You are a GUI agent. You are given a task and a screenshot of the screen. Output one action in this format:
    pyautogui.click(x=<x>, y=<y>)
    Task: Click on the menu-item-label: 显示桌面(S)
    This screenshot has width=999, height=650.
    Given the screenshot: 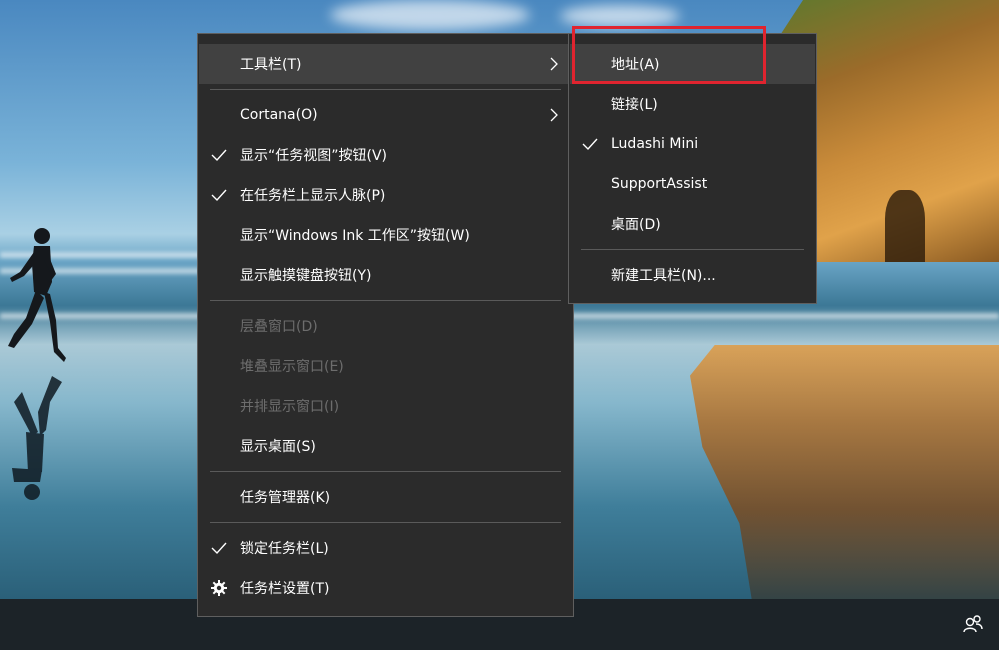 What is the action you would take?
    pyautogui.click(x=278, y=447)
    